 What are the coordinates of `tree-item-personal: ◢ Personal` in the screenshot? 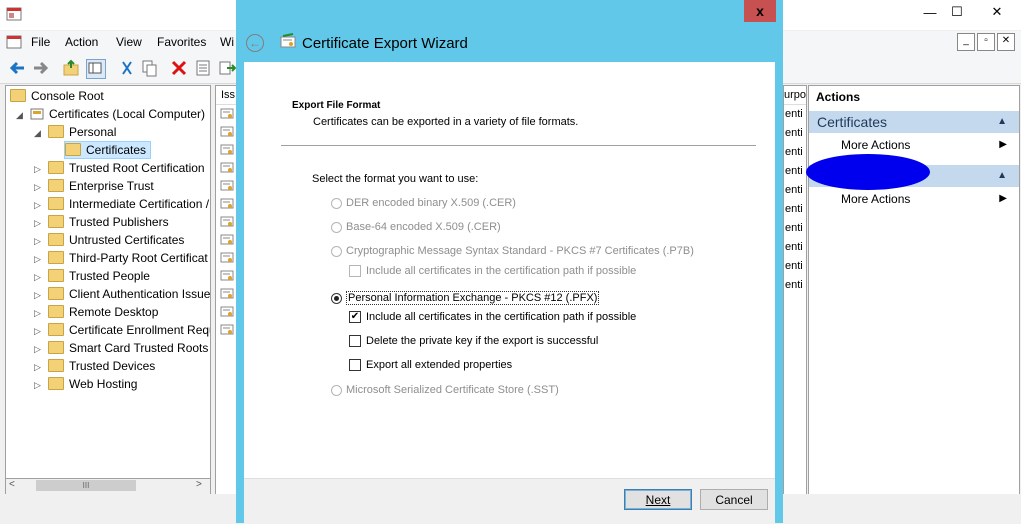 It's located at (75, 132).